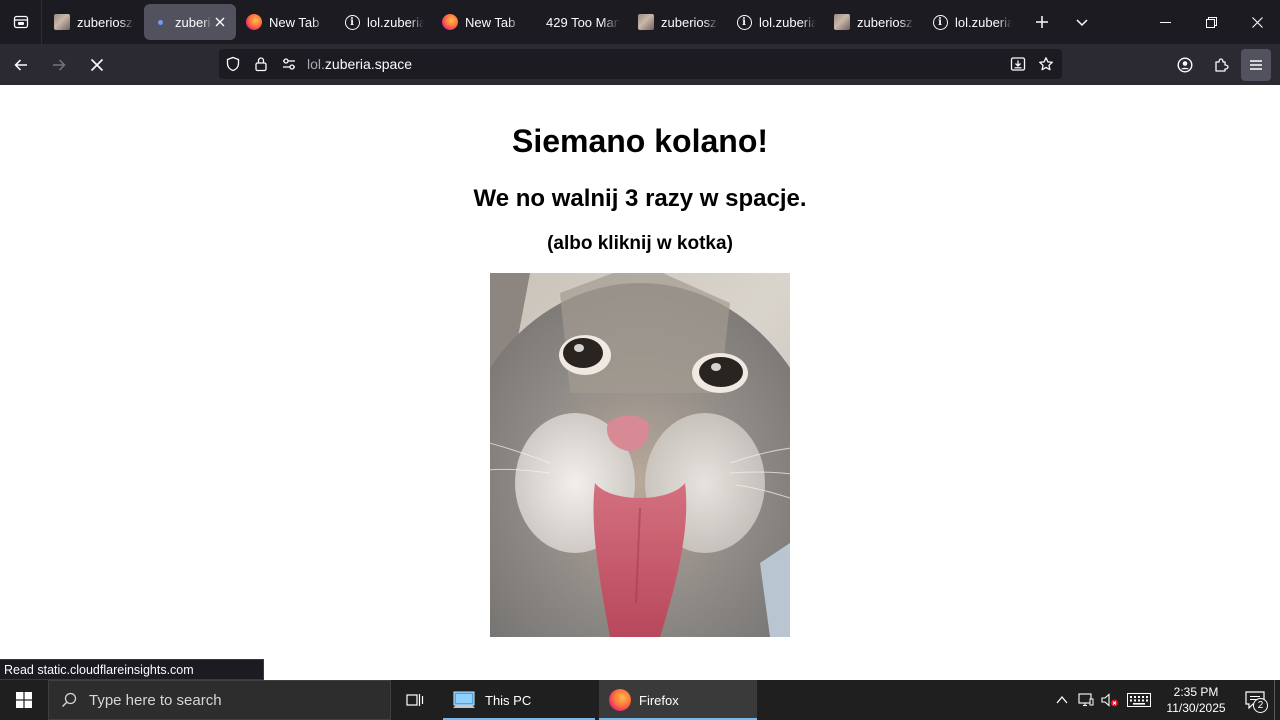 The image size is (1280, 720). What do you see at coordinates (233, 64) in the screenshot?
I see `tracking-protection-shield-icon` at bounding box center [233, 64].